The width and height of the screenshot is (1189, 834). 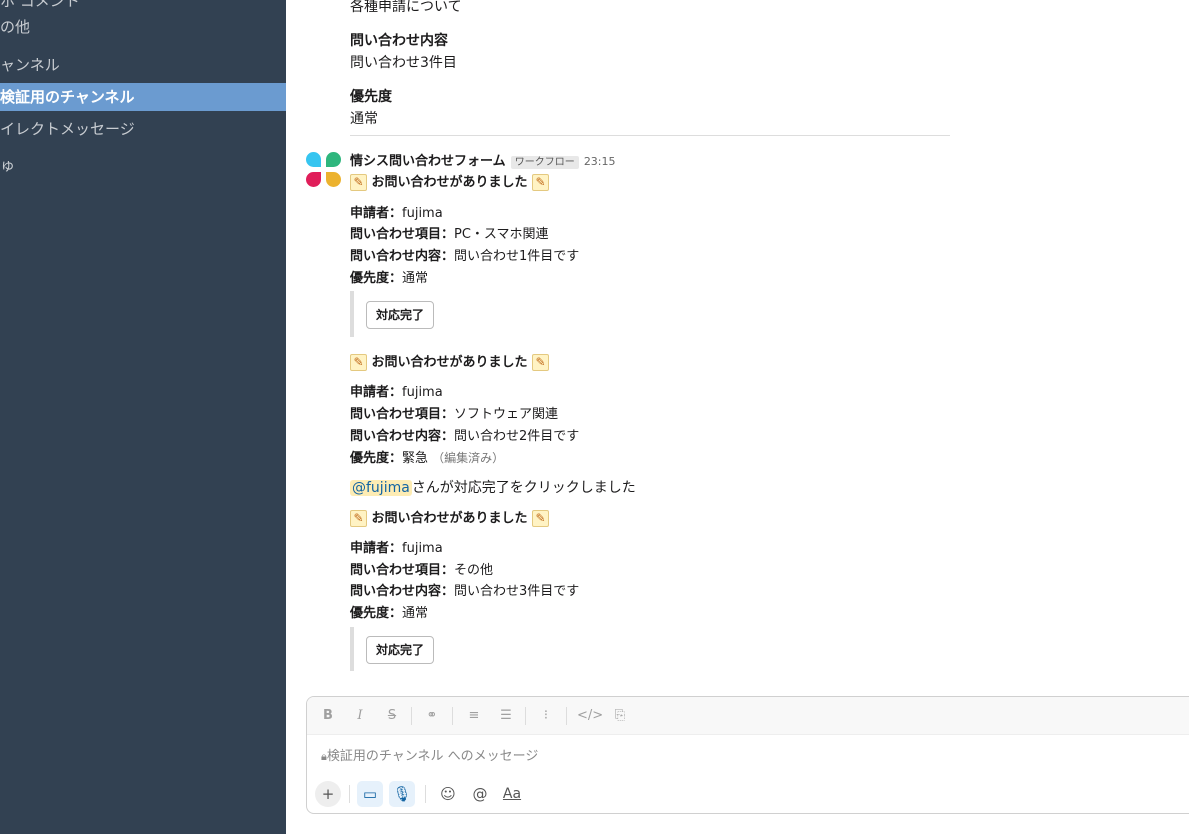 What do you see at coordinates (328, 794) in the screenshot?
I see `plus-shortcut-icon: +` at bounding box center [328, 794].